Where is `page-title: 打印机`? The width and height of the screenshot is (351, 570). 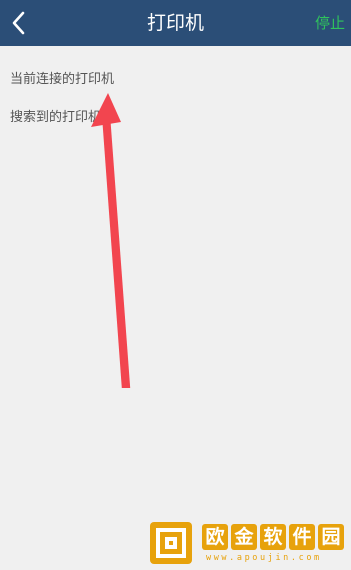
page-title: 打印机 is located at coordinates (175, 23).